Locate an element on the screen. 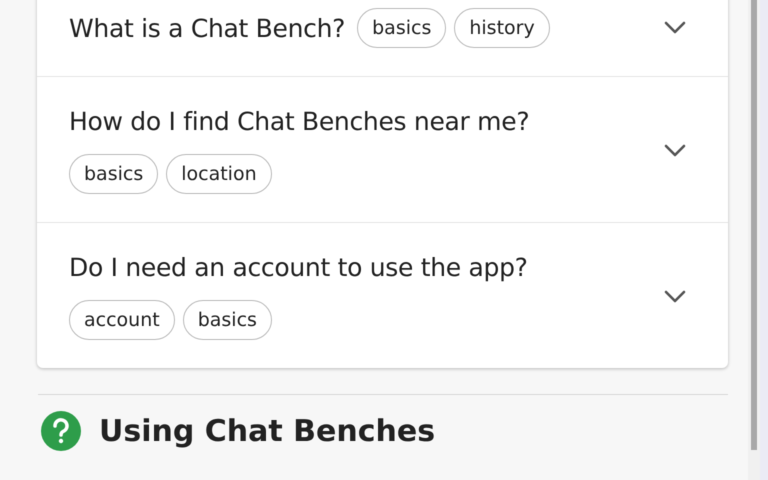  question-text: Do I need an account to use the app? is located at coordinates (298, 267).